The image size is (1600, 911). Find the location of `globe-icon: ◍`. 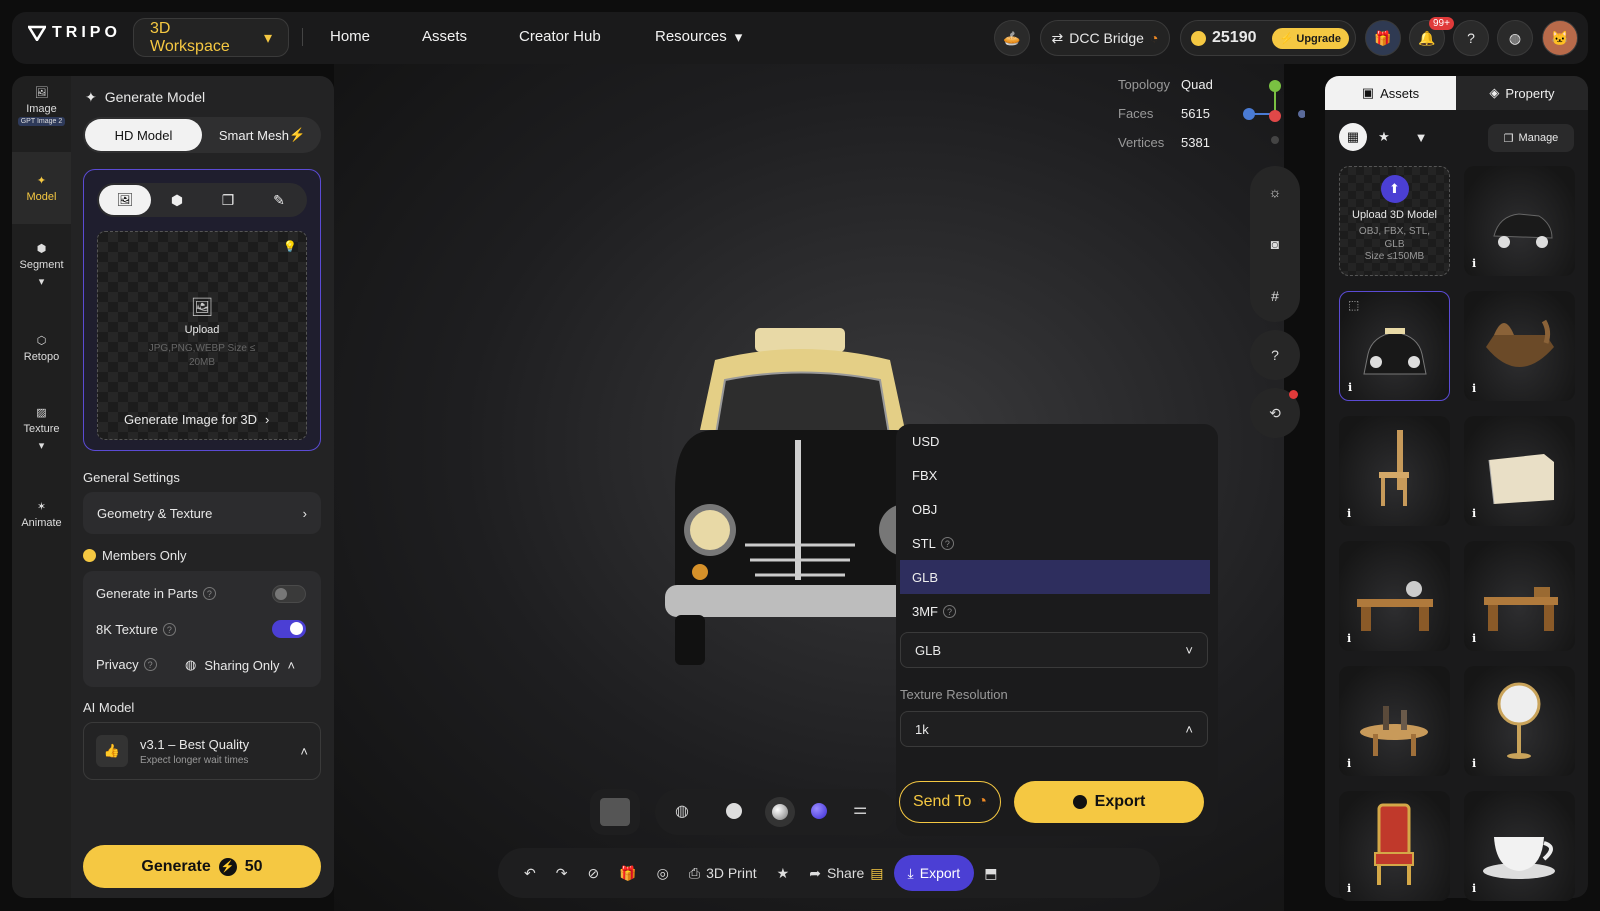

globe-icon: ◍ is located at coordinates (1515, 38).